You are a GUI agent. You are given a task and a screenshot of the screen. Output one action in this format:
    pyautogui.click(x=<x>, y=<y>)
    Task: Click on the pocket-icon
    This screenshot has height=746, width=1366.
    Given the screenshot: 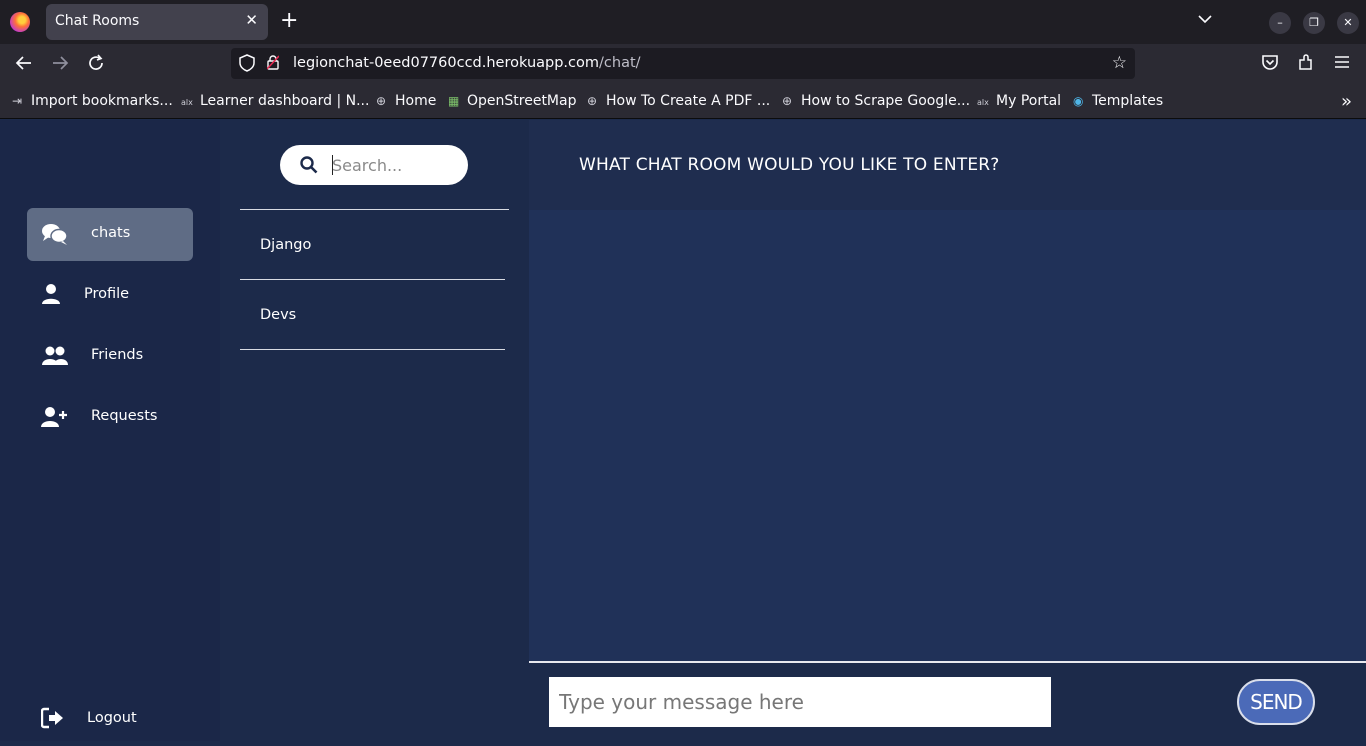 What is the action you would take?
    pyautogui.click(x=1270, y=65)
    